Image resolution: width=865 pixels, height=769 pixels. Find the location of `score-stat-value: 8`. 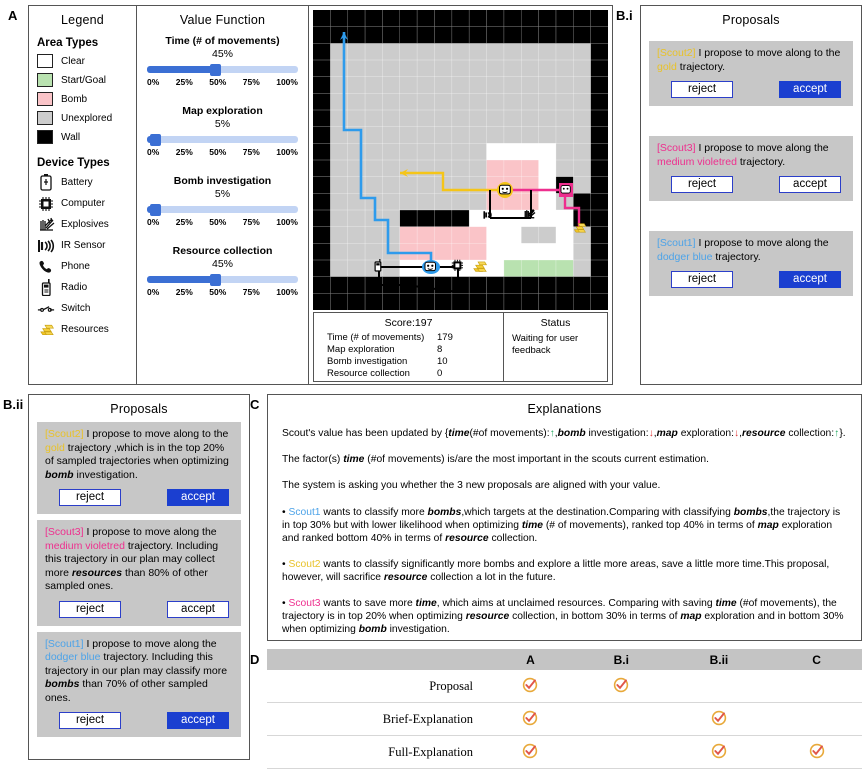

score-stat-value: 8 is located at coordinates (440, 349).